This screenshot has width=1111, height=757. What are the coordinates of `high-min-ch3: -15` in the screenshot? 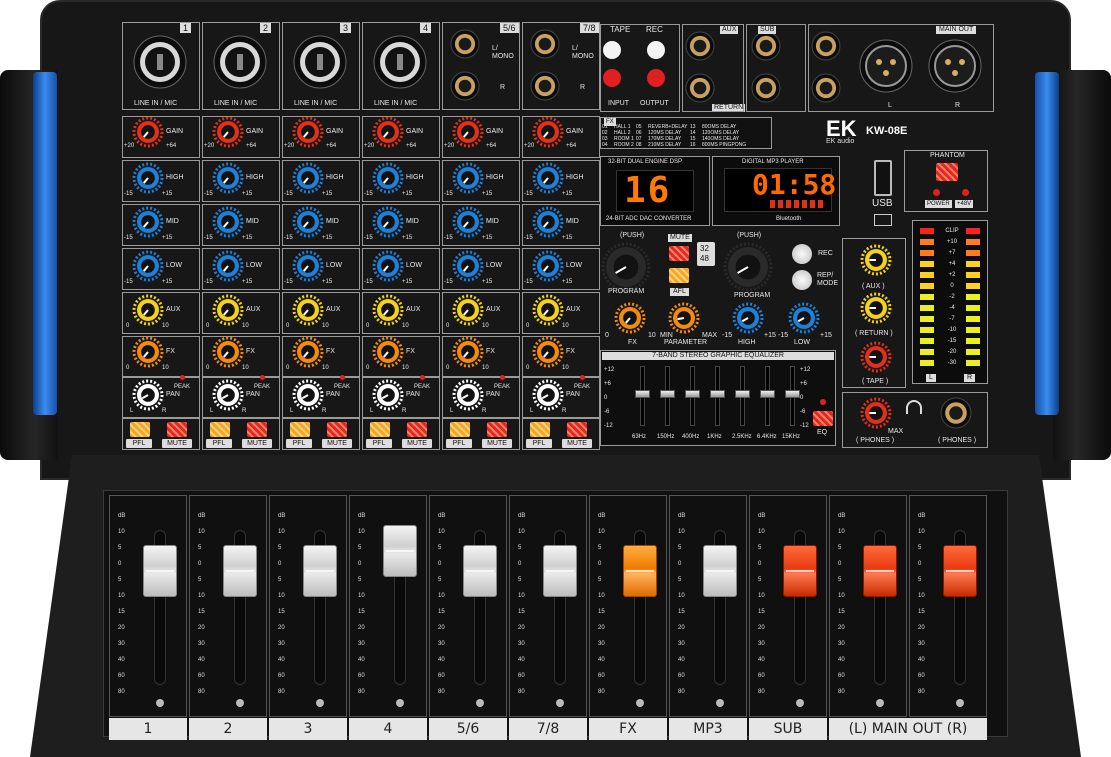 It's located at (288, 194).